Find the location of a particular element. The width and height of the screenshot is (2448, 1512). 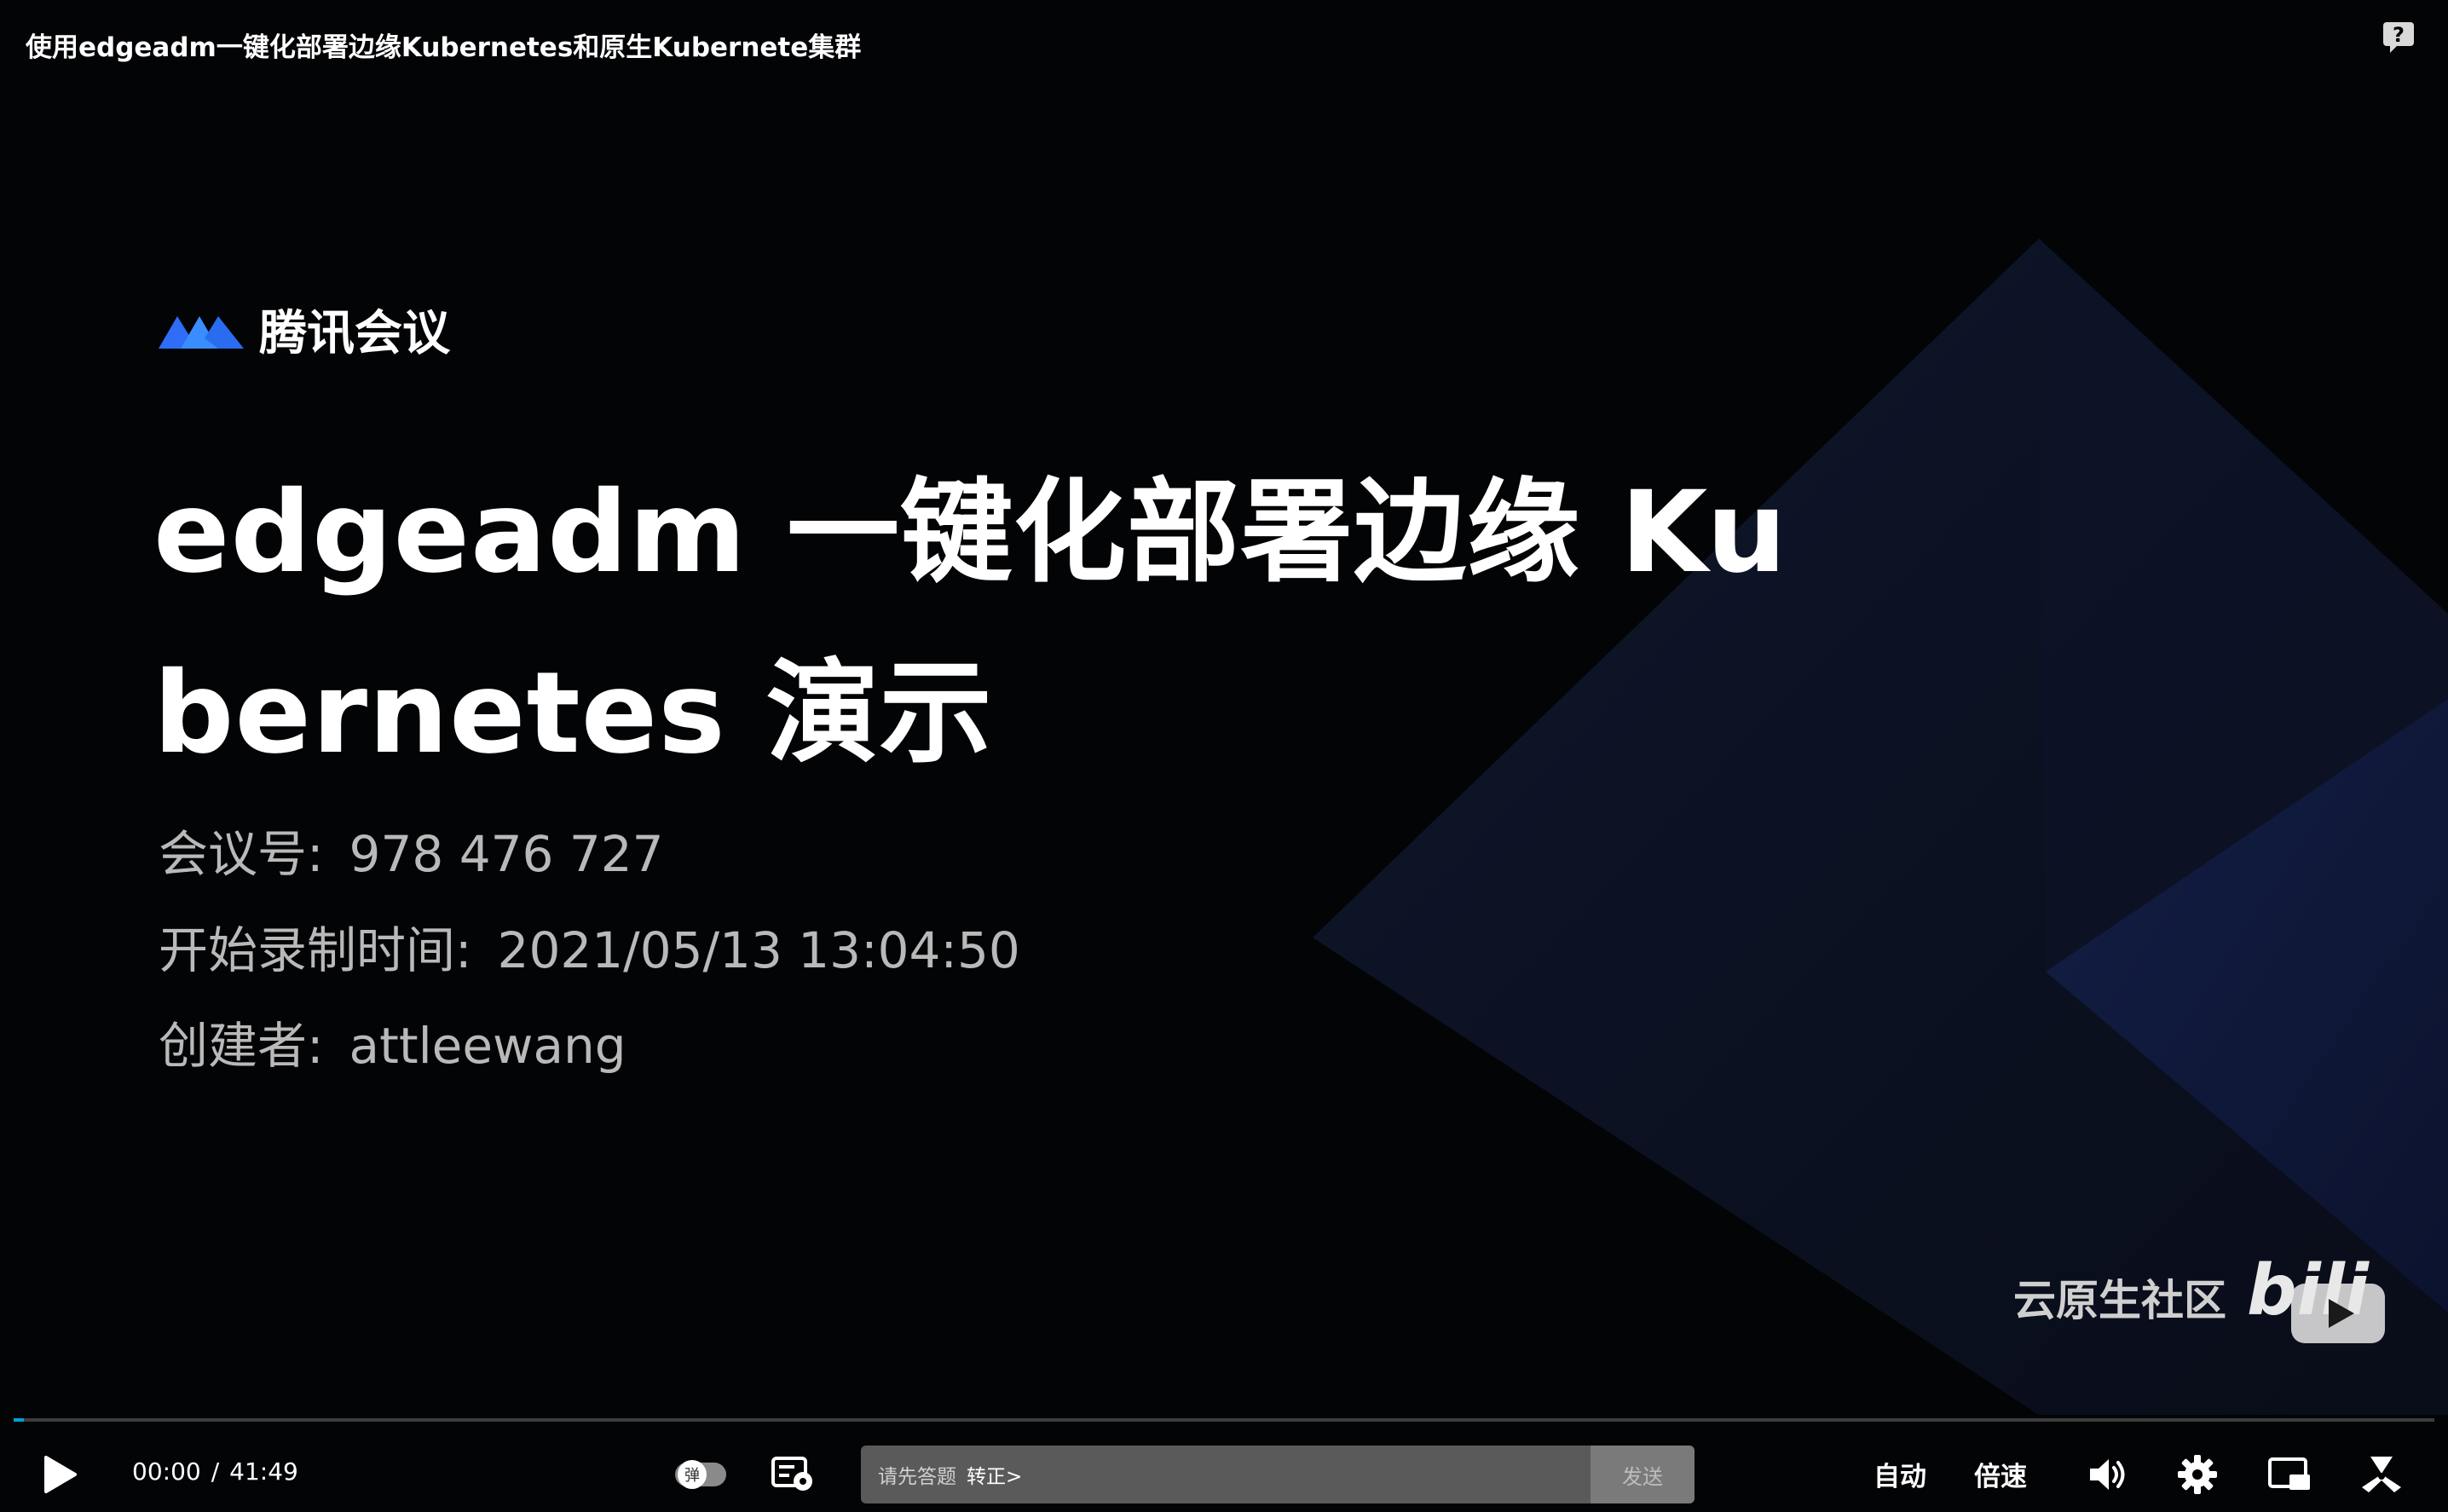

record-start-row: 开始录制时间: 2021/05/13 13:04:50 is located at coordinates (589, 946).